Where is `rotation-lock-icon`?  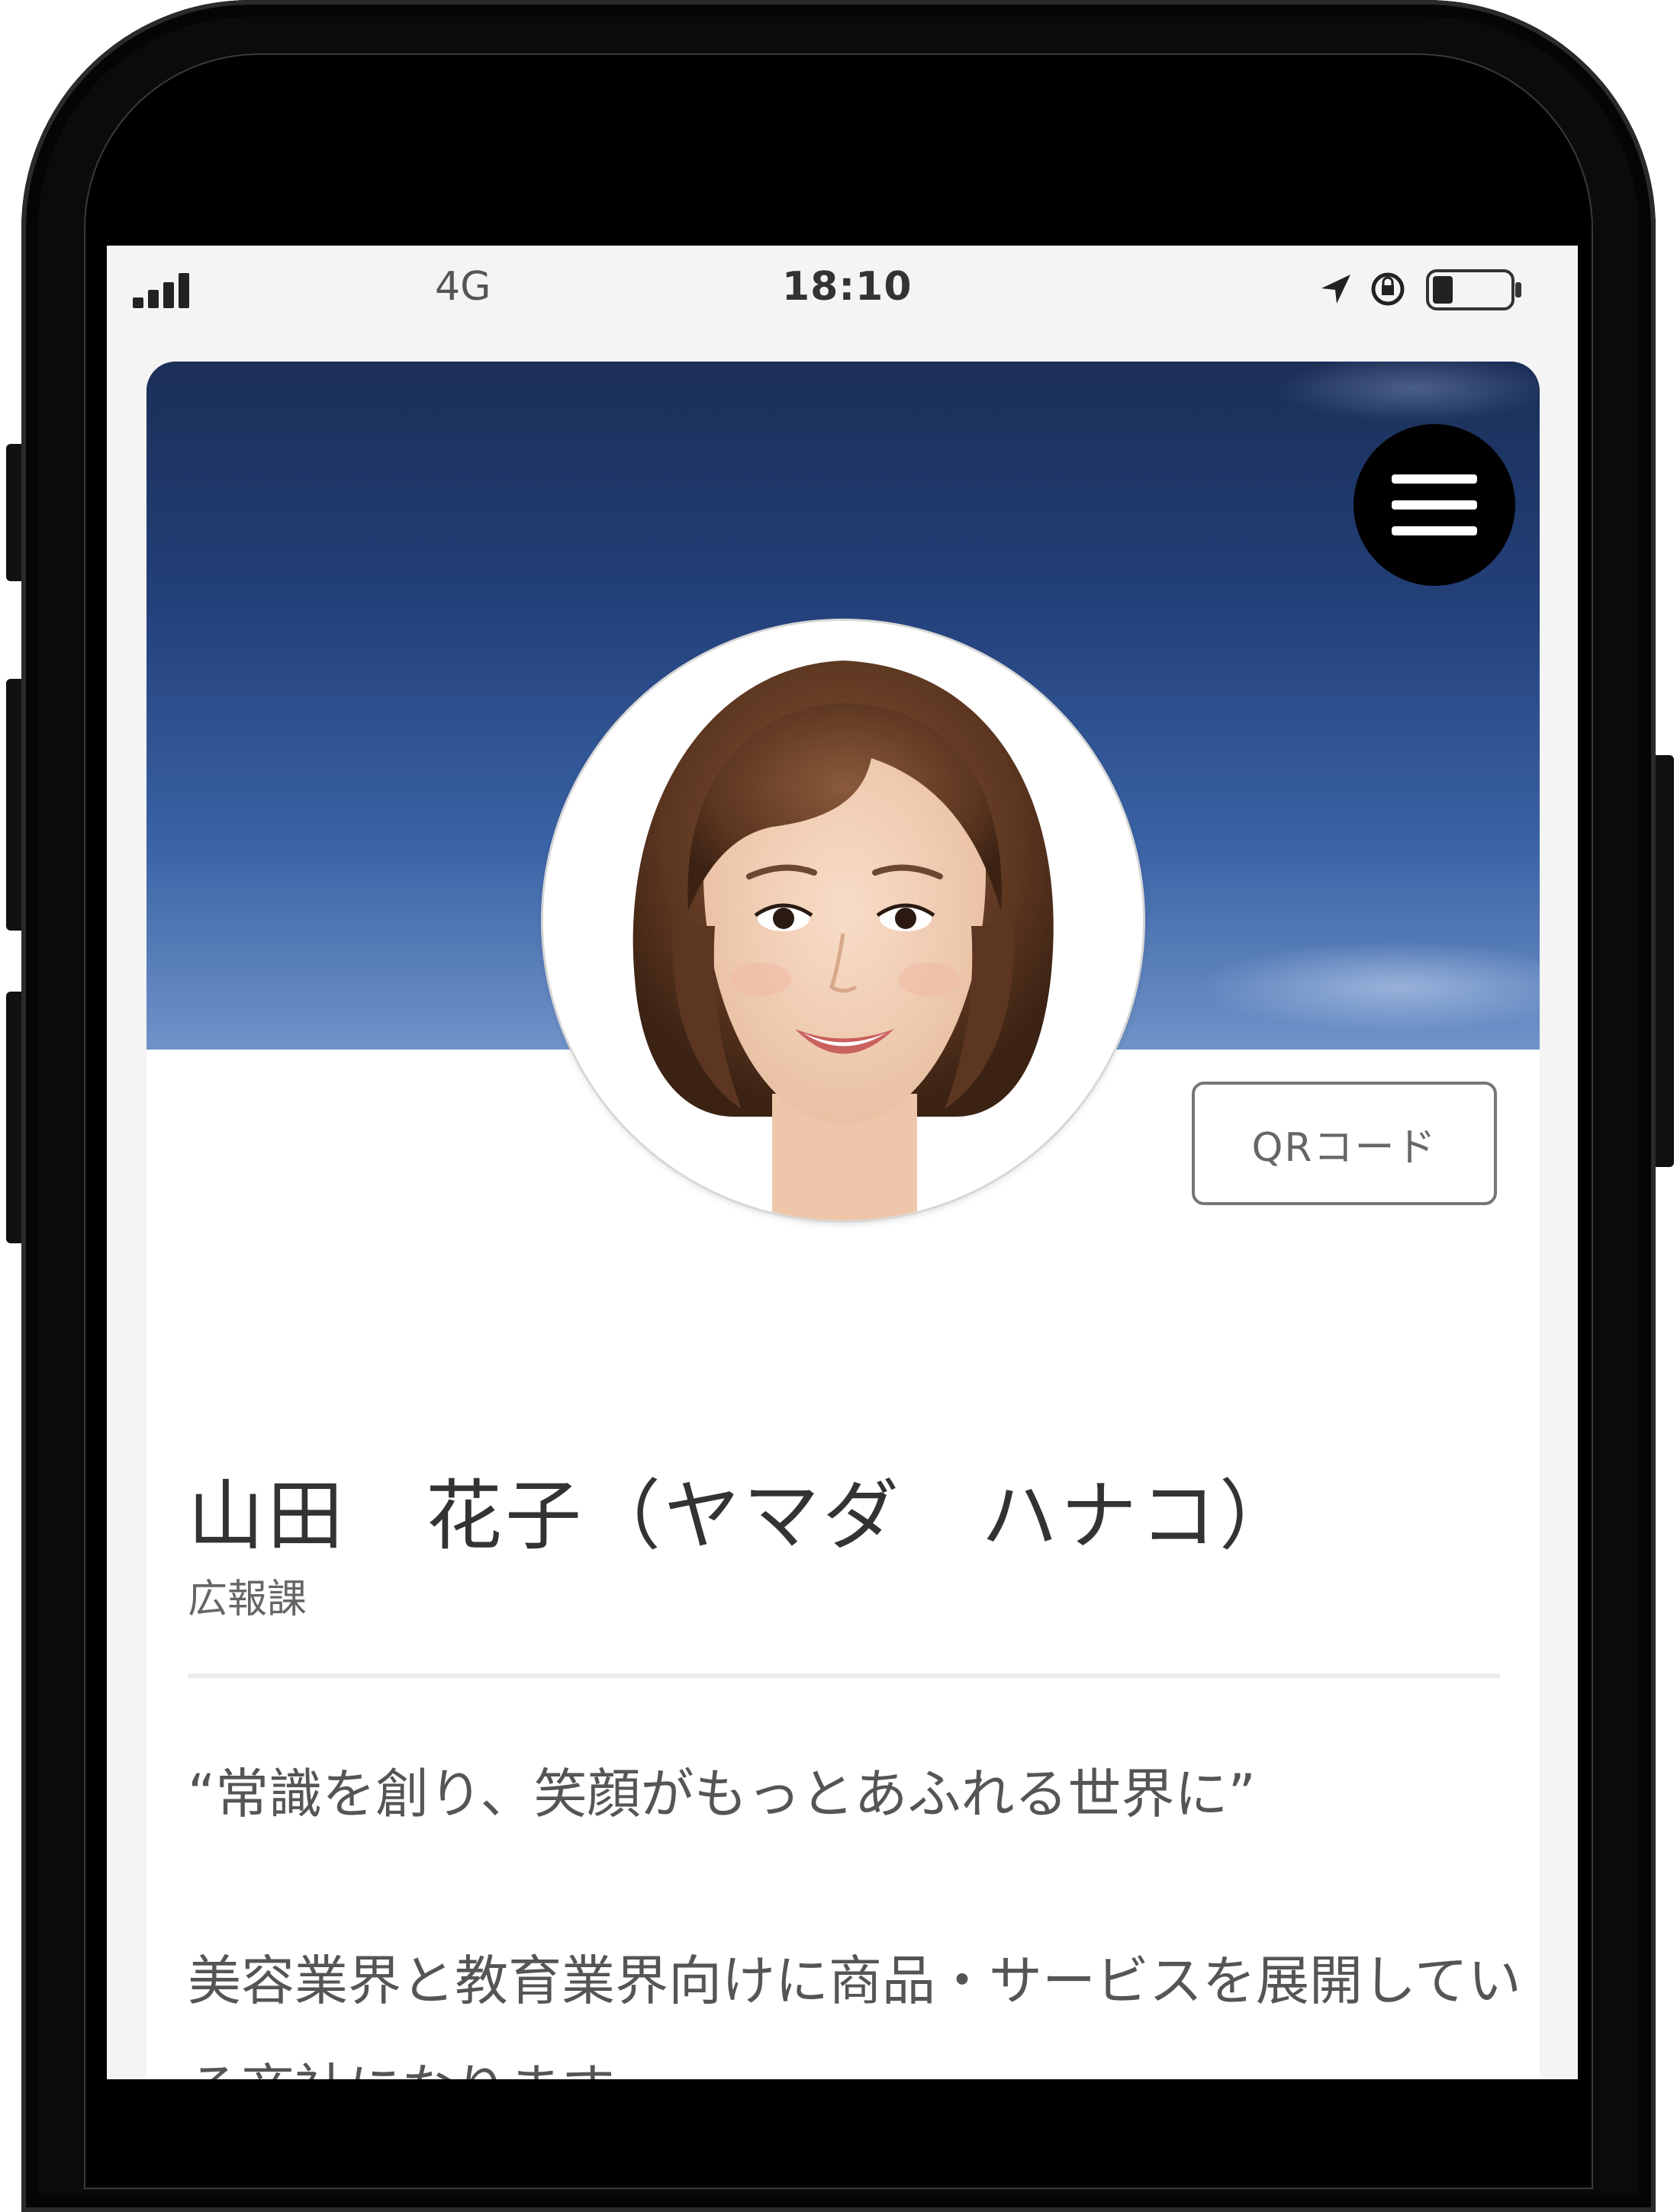 rotation-lock-icon is located at coordinates (1388, 289).